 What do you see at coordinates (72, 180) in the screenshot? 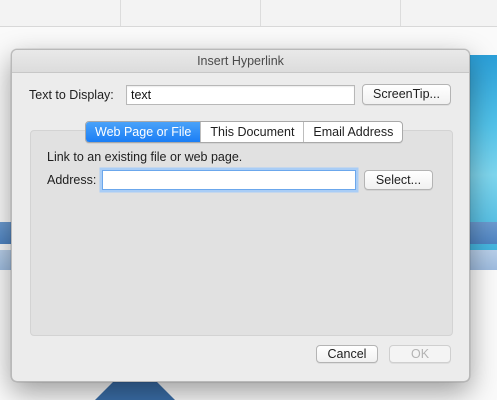
I see `address-label: Address:` at bounding box center [72, 180].